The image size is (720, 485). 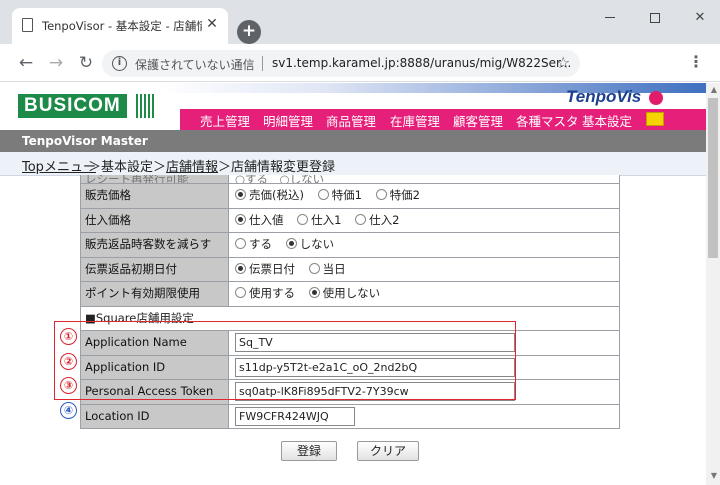 I want to click on radio-label: 仕入値, so click(x=266, y=219).